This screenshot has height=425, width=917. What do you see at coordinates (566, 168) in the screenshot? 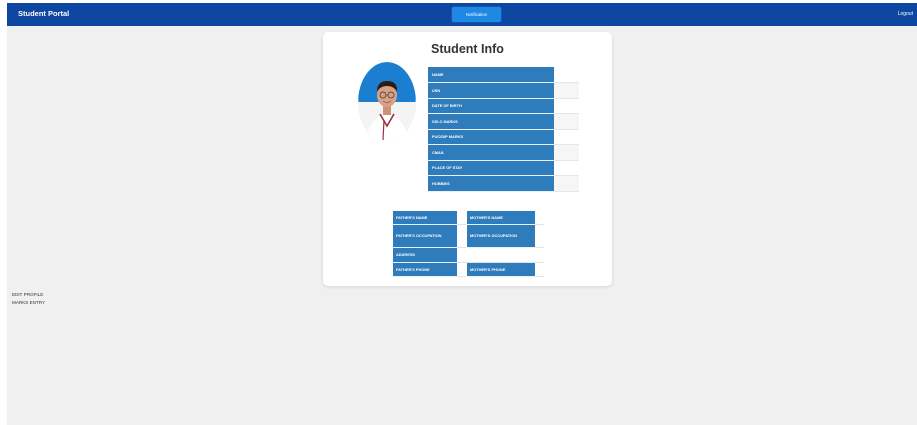
I see `field-value-stay` at bounding box center [566, 168].